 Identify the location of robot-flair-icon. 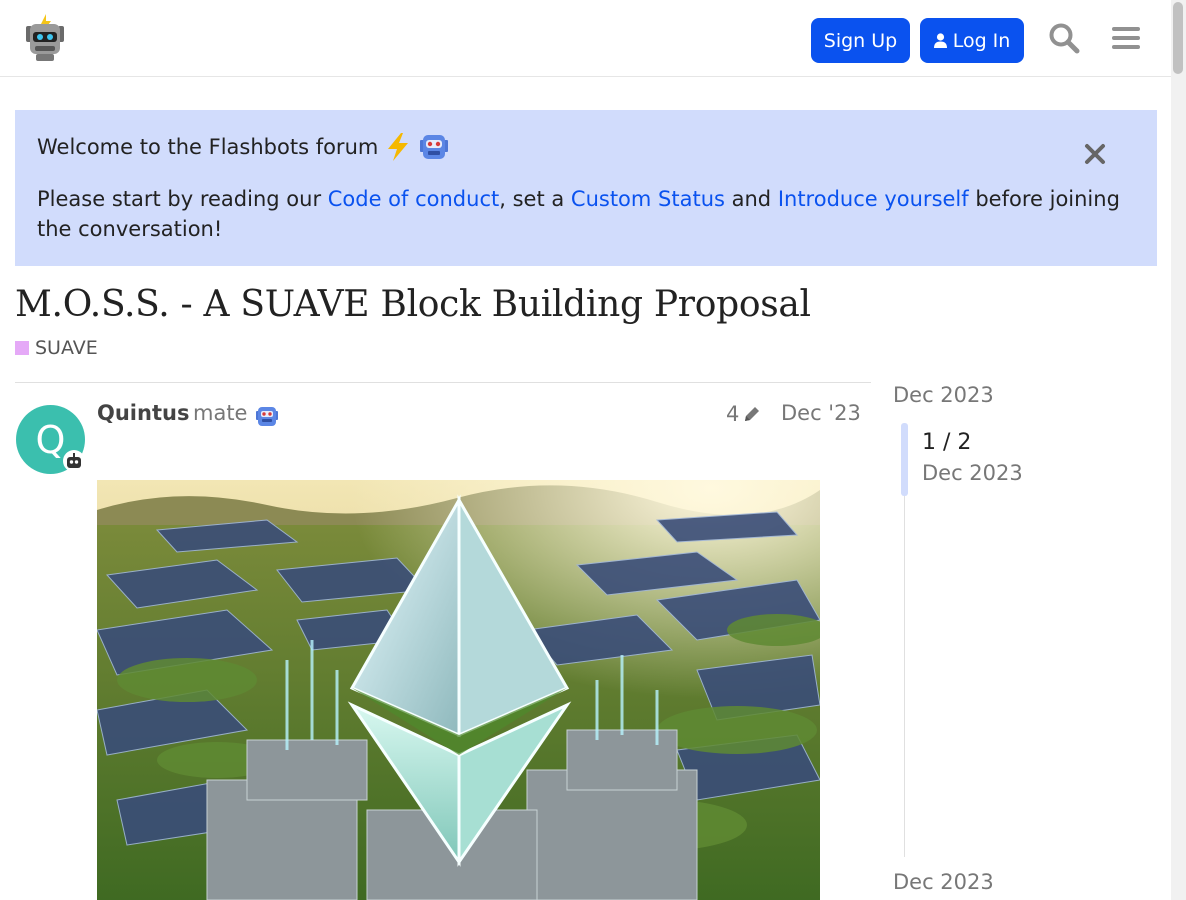
(74, 461).